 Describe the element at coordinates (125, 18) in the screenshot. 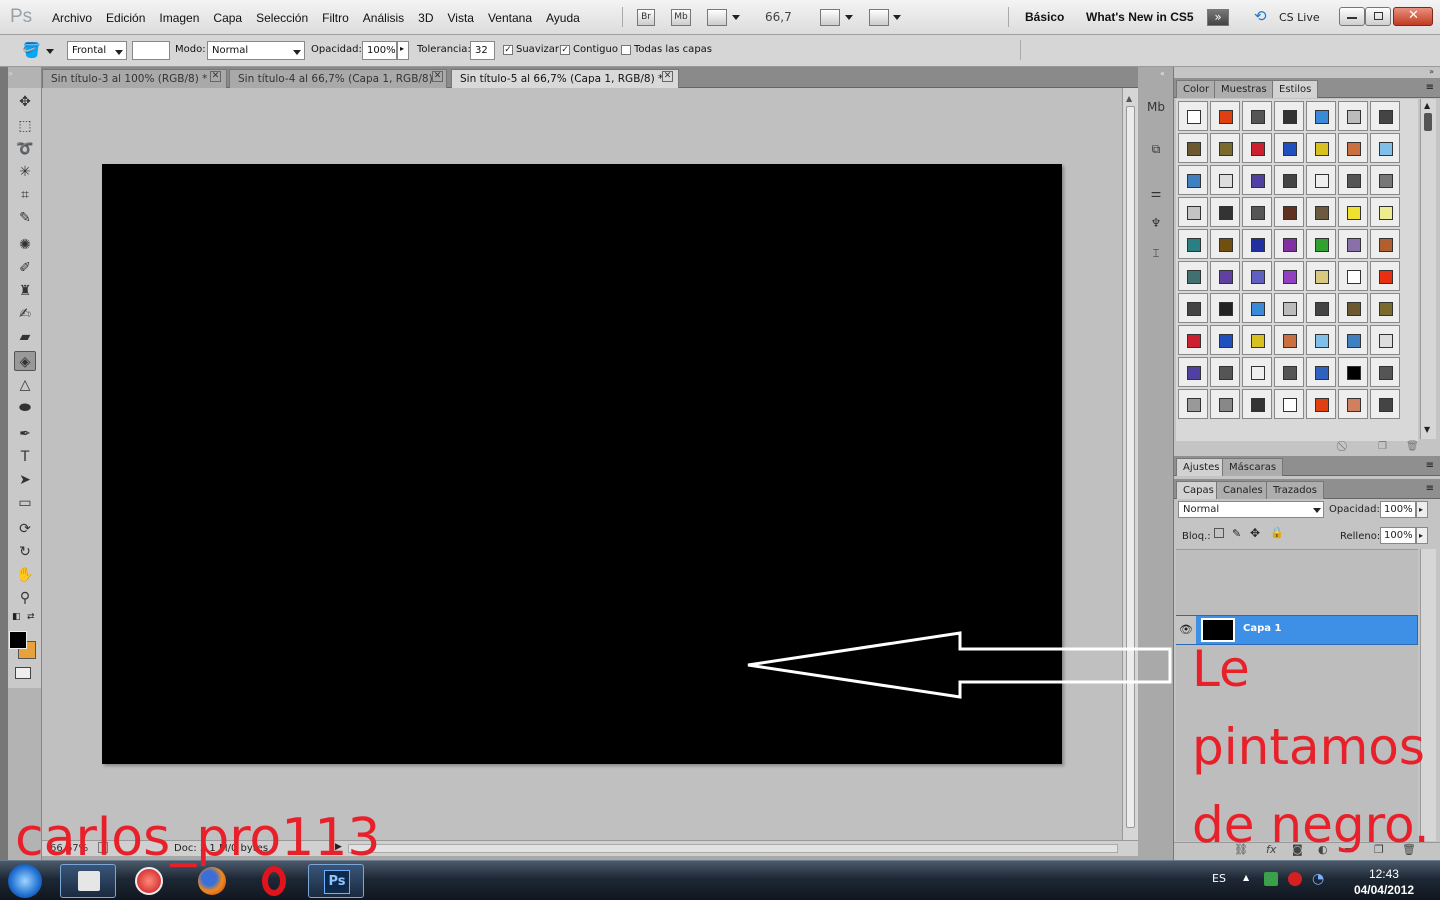

I see `menu-item: Edición` at that location.